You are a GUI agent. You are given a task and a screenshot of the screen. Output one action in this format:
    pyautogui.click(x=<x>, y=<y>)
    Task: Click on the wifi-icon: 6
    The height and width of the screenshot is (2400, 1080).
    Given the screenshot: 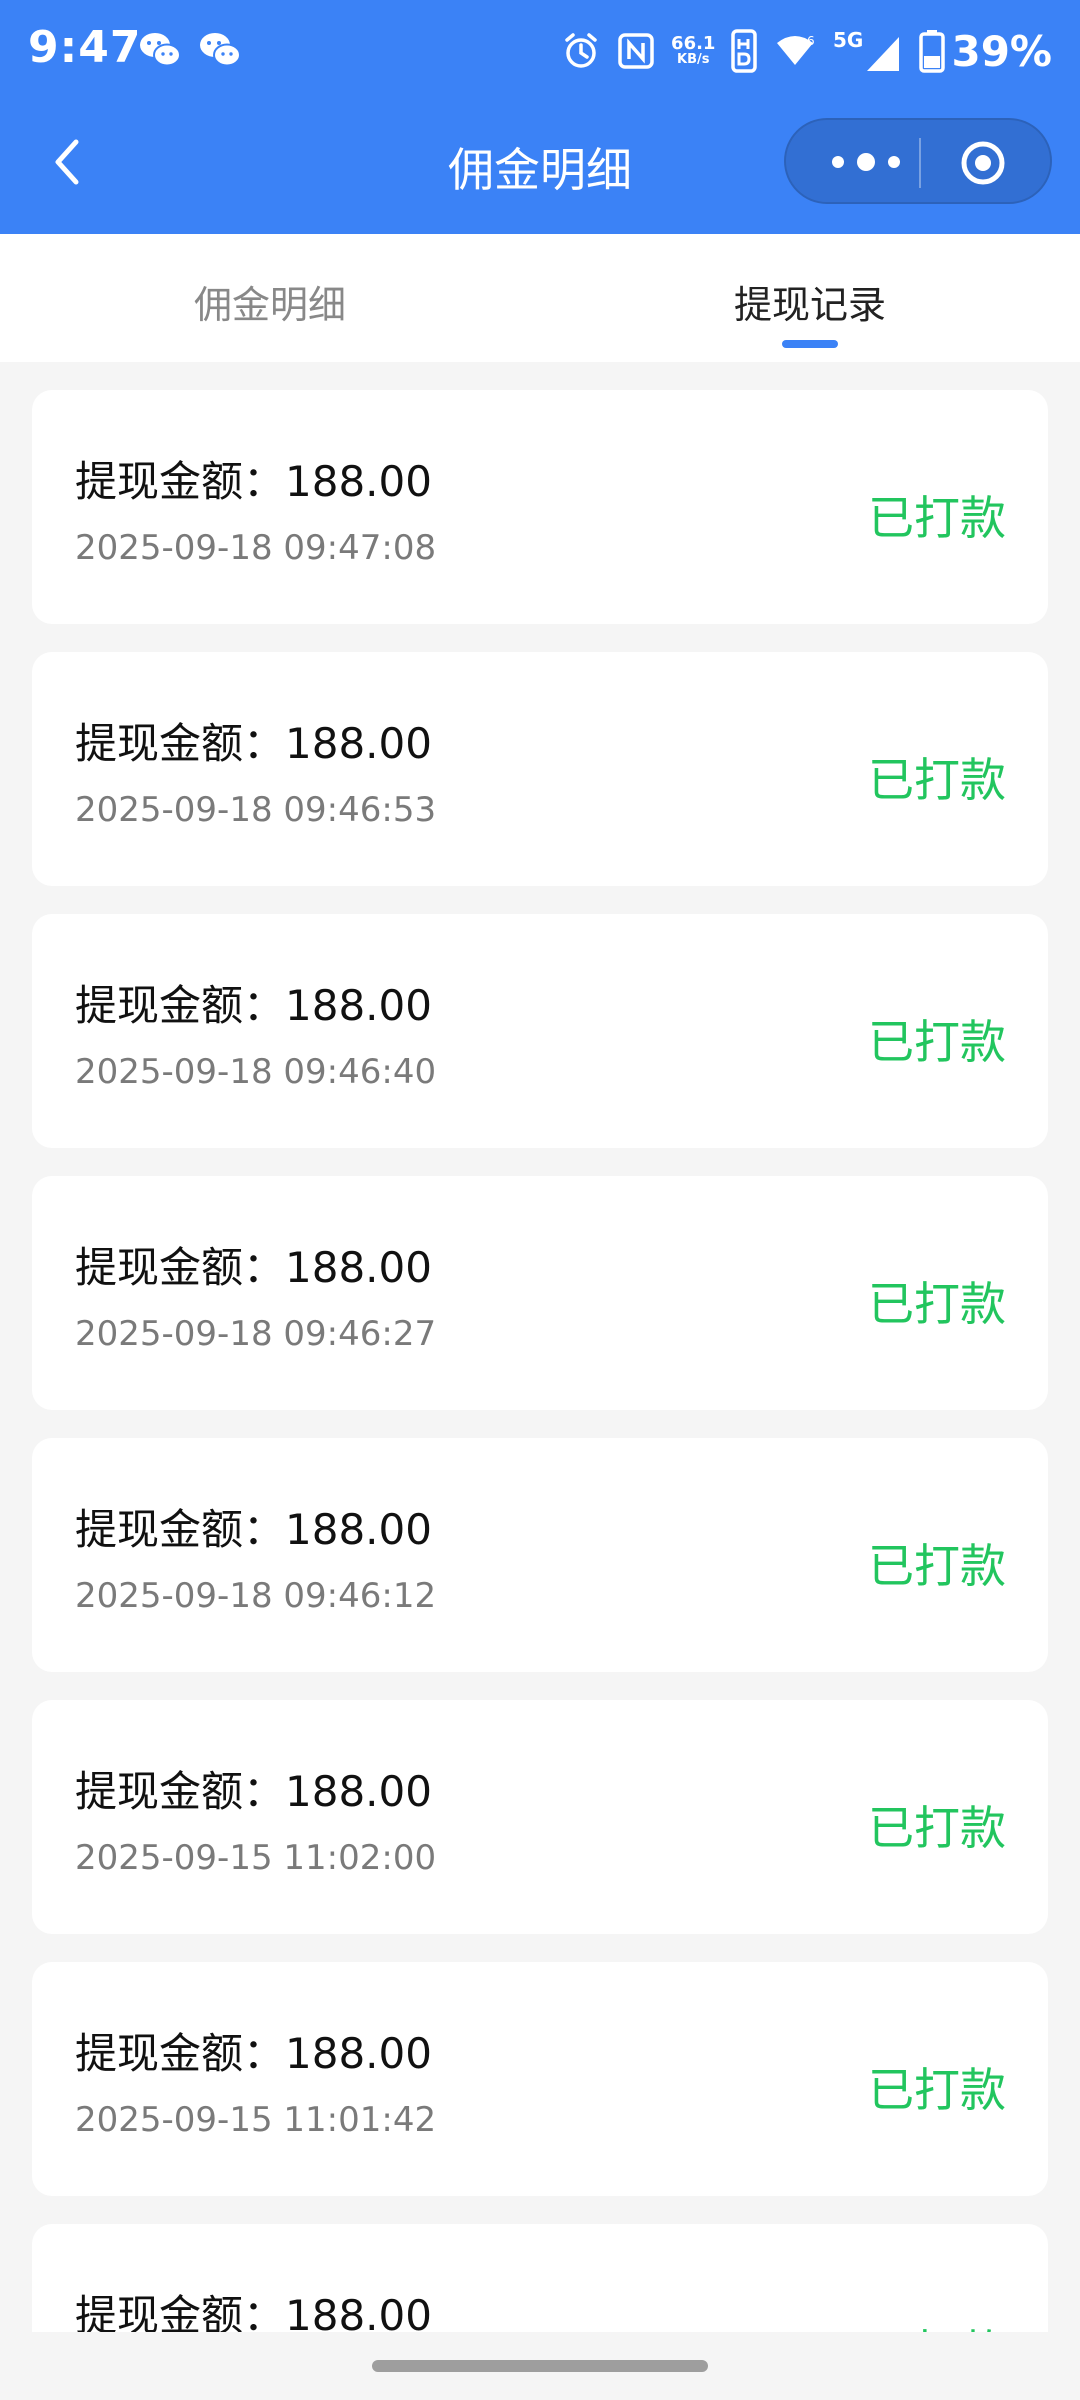 What is the action you would take?
    pyautogui.click(x=796, y=49)
    